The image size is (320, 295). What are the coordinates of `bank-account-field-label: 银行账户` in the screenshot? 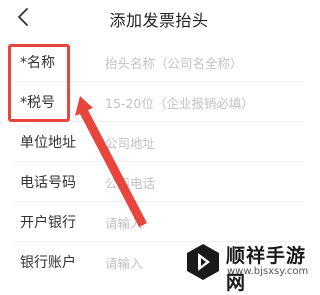 It's located at (48, 263).